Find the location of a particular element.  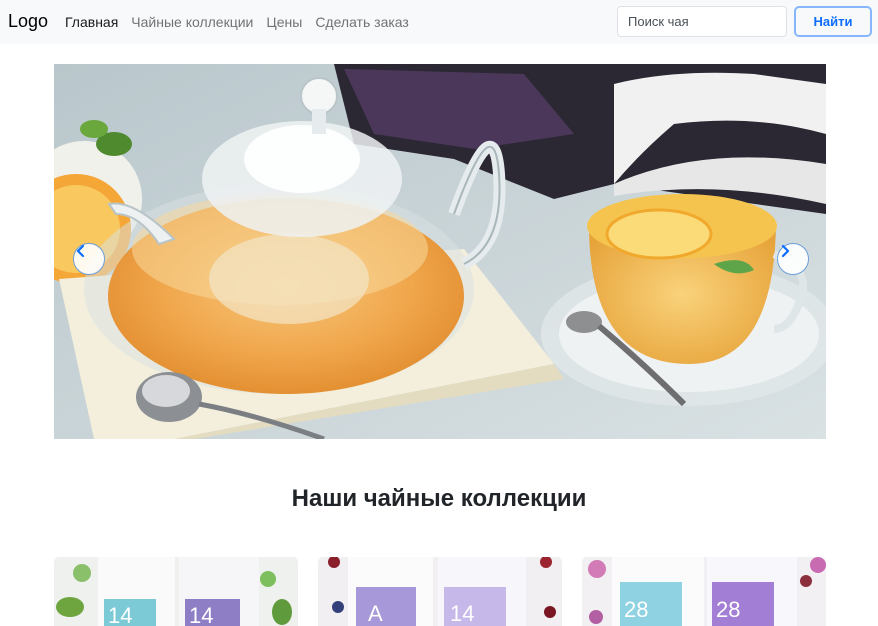

collection-card: 28 28 is located at coordinates (704, 591).